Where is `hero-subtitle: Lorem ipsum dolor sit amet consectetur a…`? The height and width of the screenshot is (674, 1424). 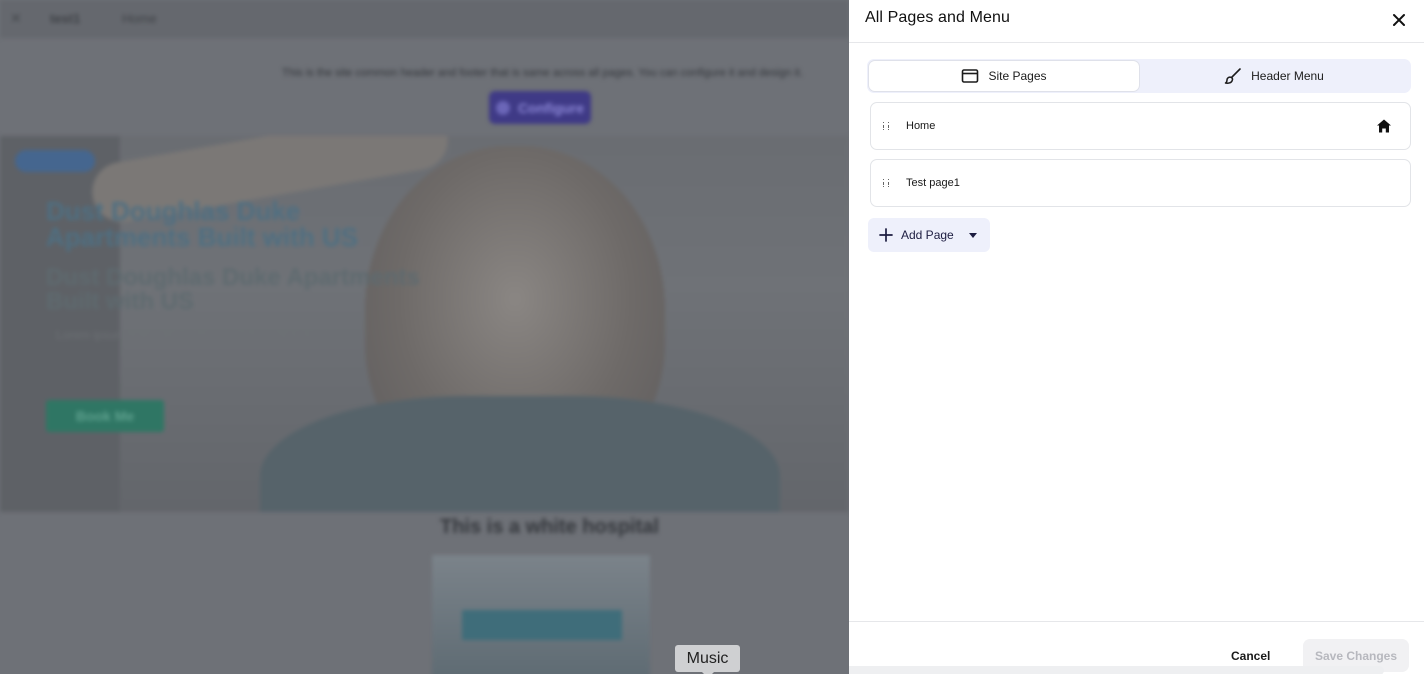 hero-subtitle: Lorem ipsum dolor sit amet consectetur a… is located at coordinates (189, 335).